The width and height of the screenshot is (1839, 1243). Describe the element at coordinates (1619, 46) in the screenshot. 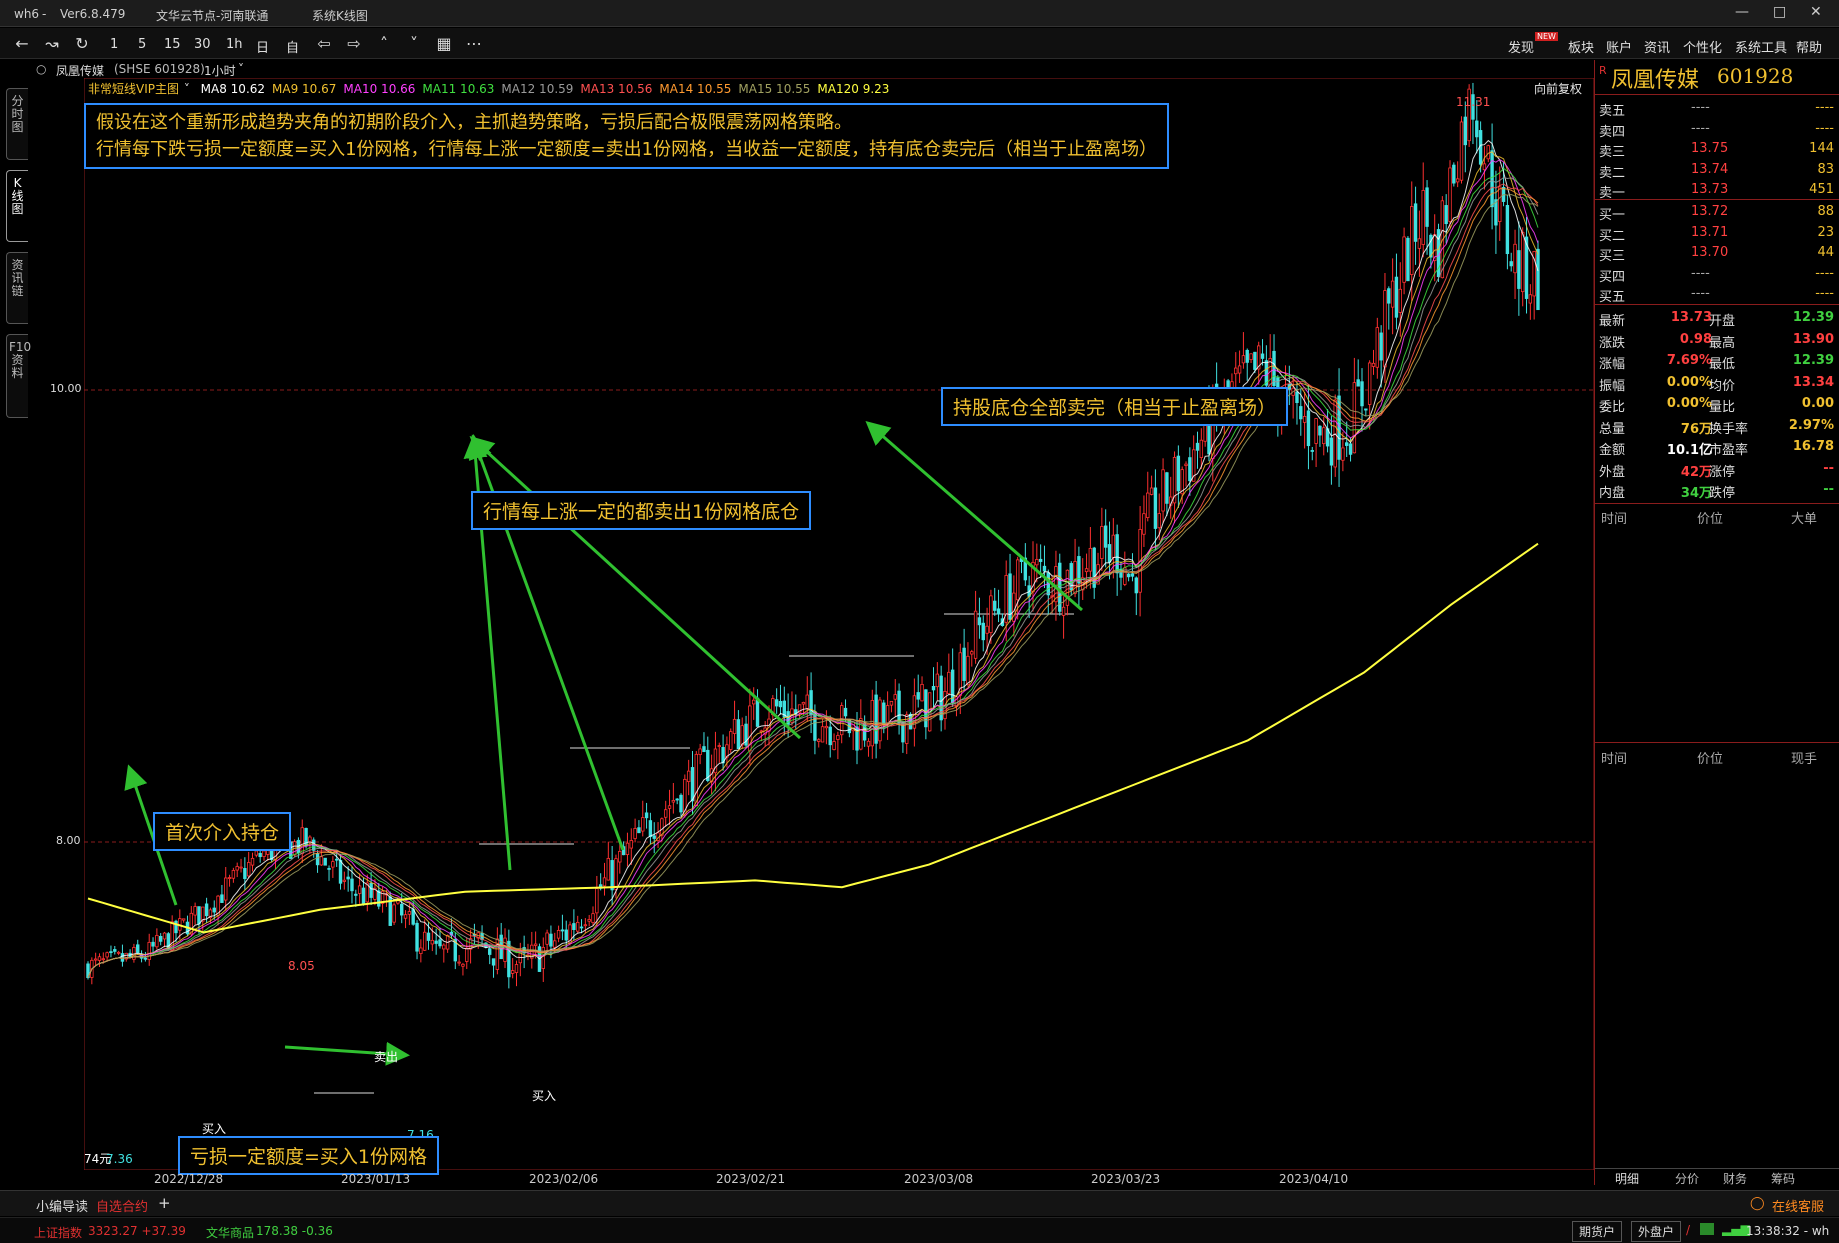

I see `menu-account: 账户` at that location.